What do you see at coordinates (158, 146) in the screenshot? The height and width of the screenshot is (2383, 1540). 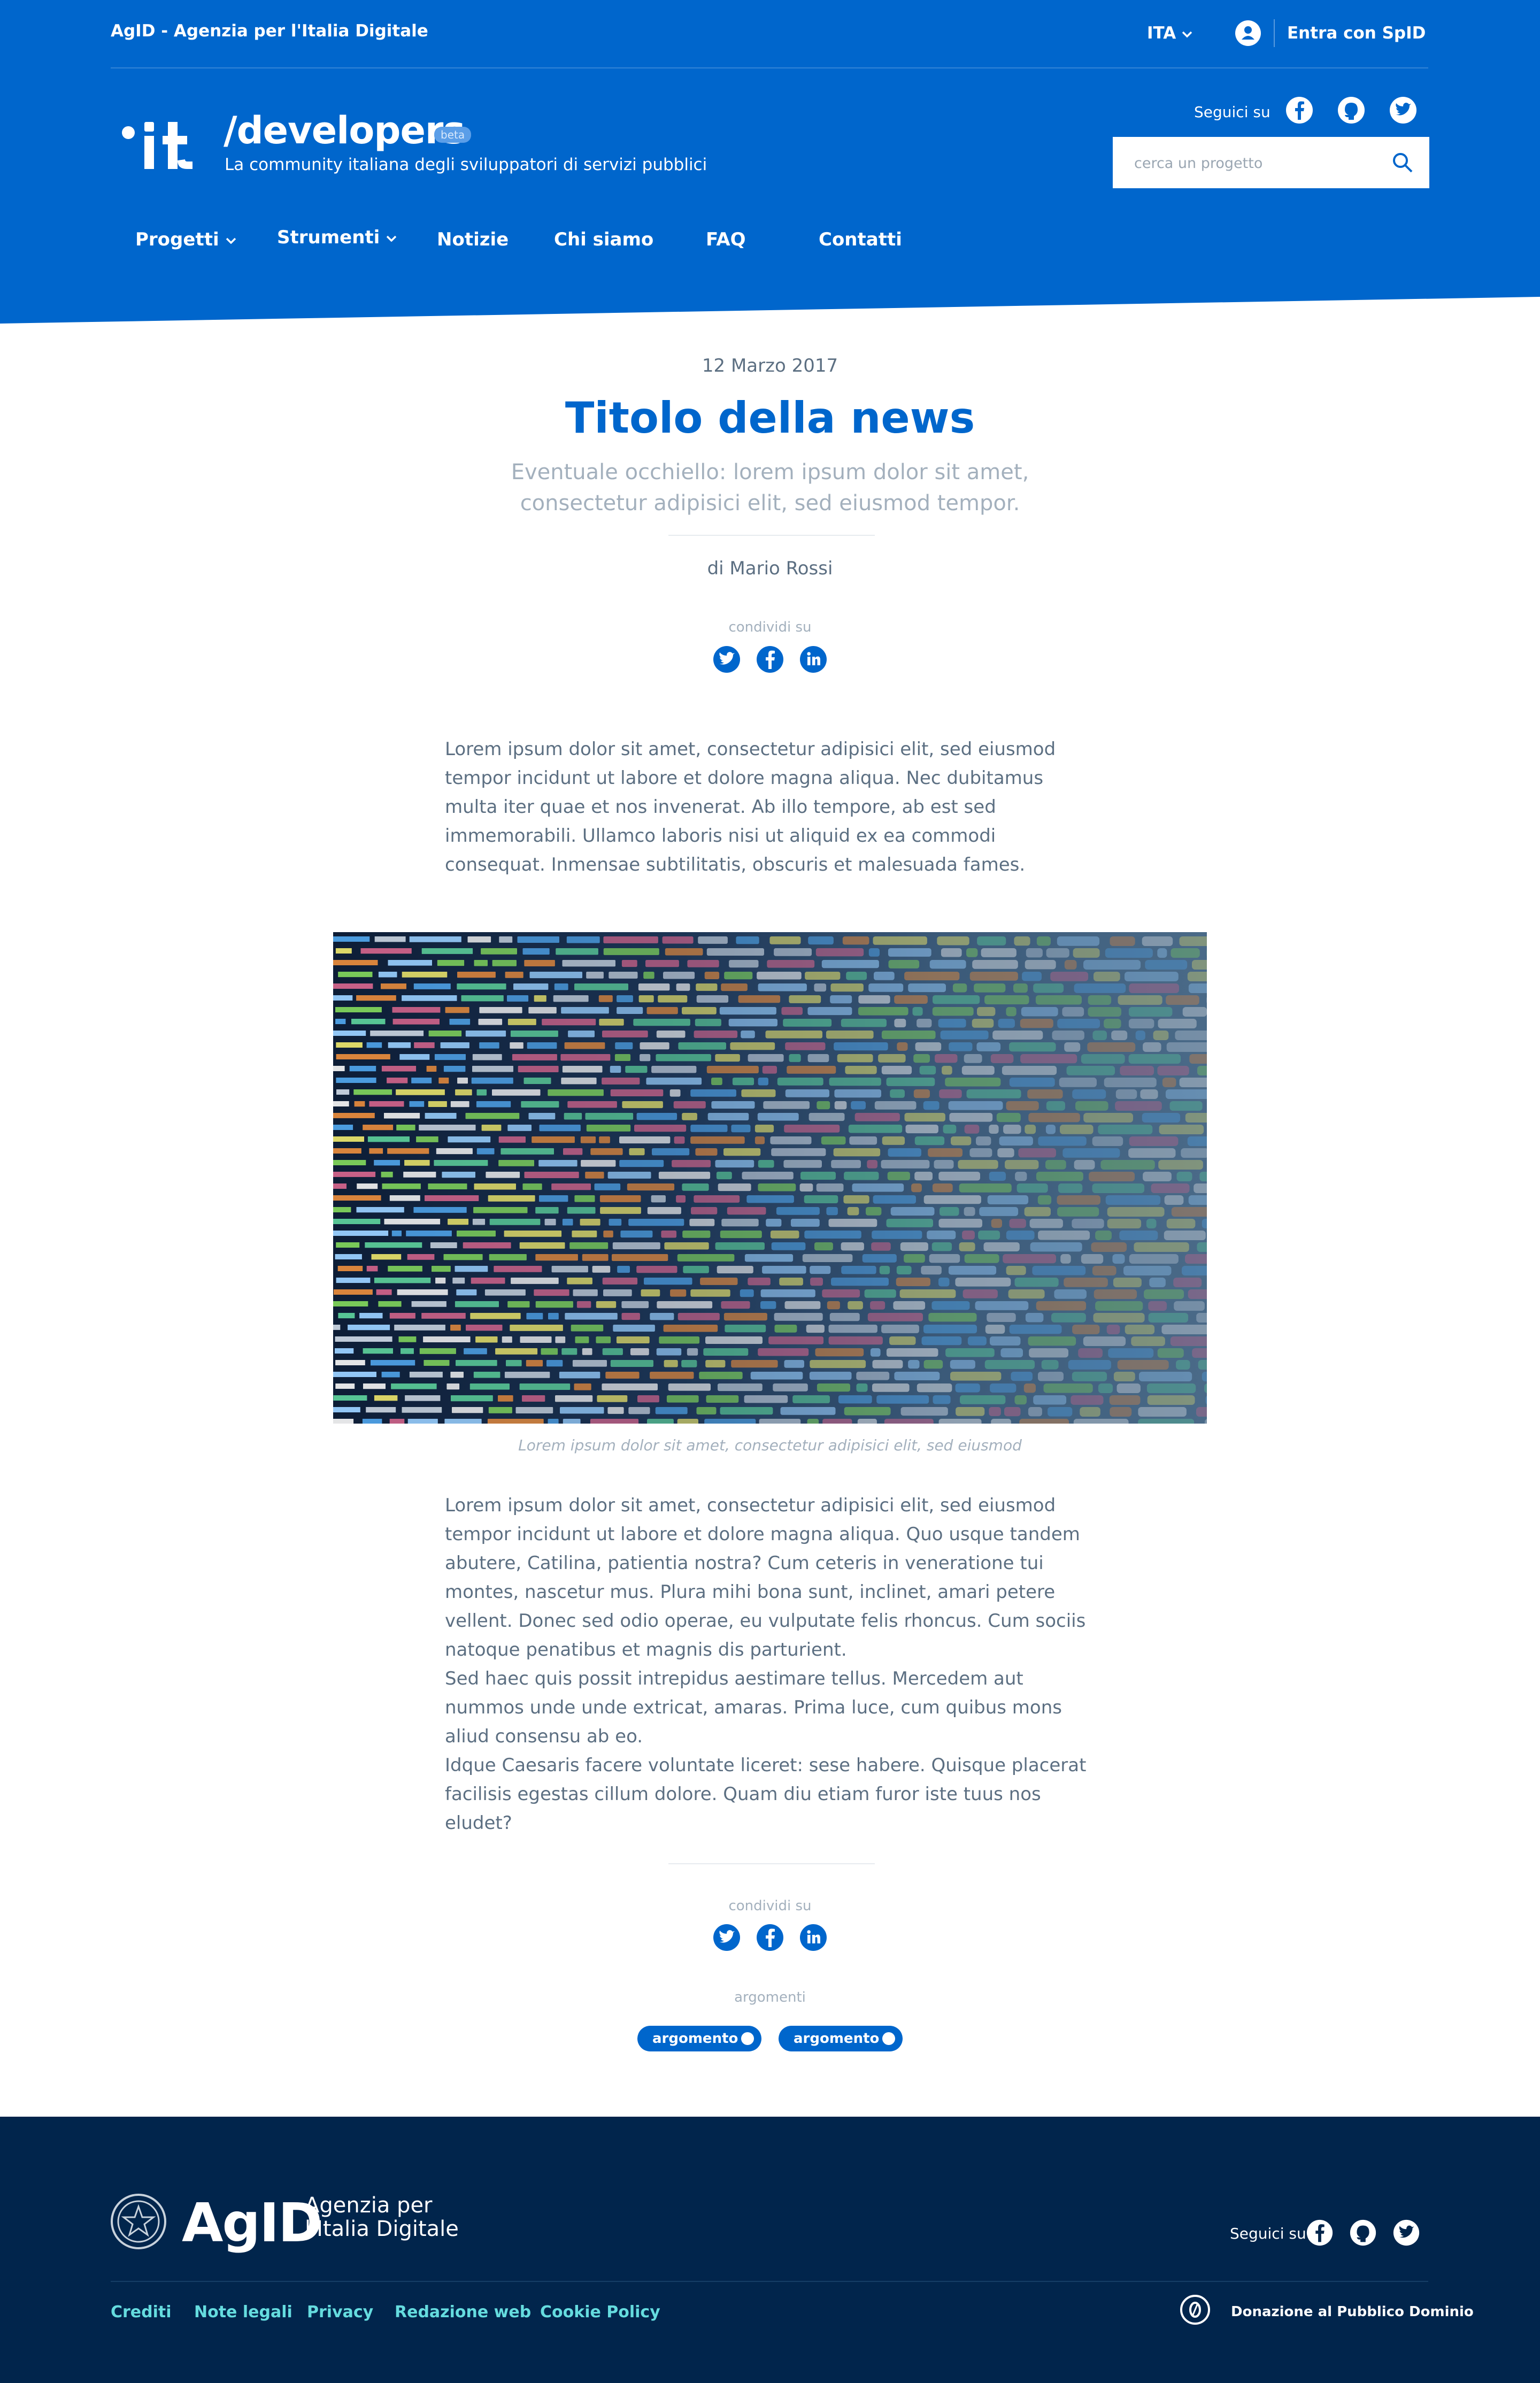 I see `it-logo` at bounding box center [158, 146].